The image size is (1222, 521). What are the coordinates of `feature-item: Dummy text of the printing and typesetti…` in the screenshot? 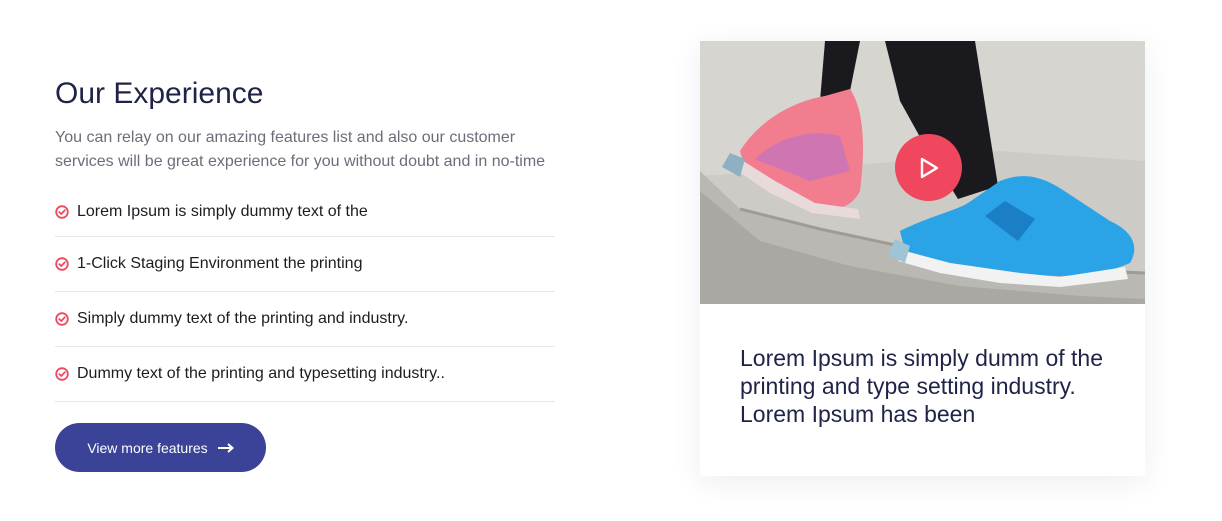 It's located at (305, 374).